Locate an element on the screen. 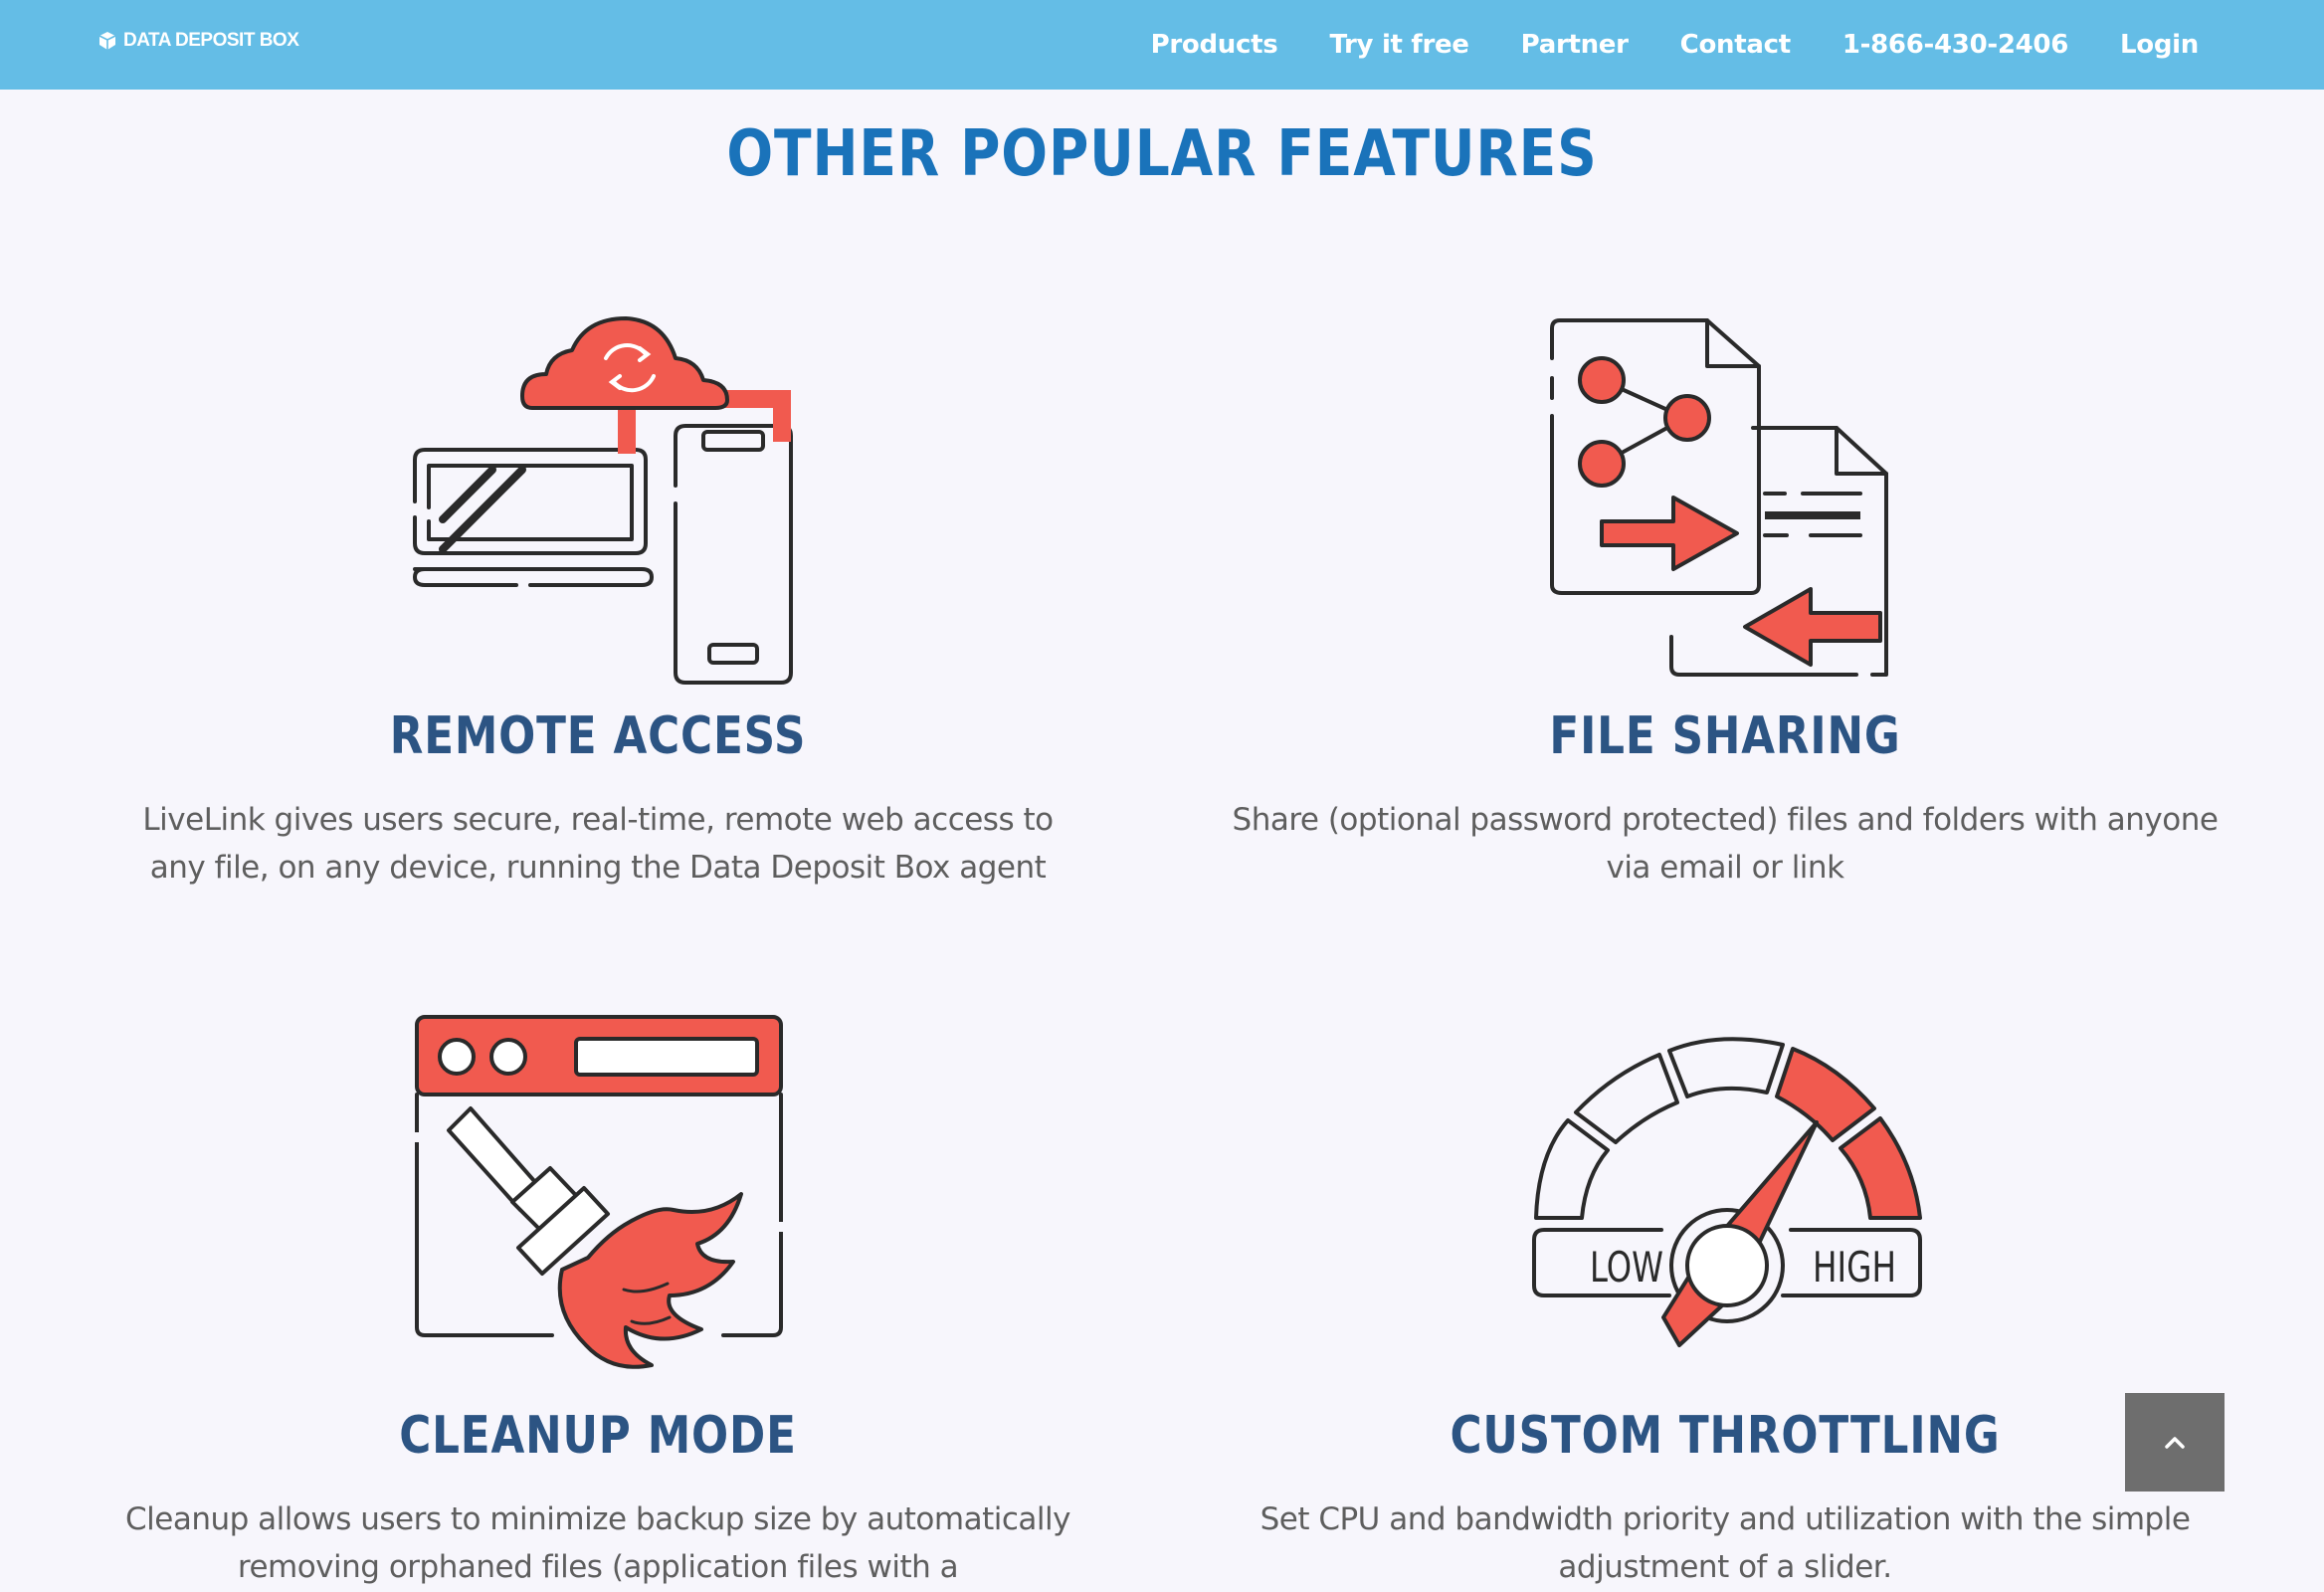  gauge-low-label: LOW is located at coordinates (1627, 1267).